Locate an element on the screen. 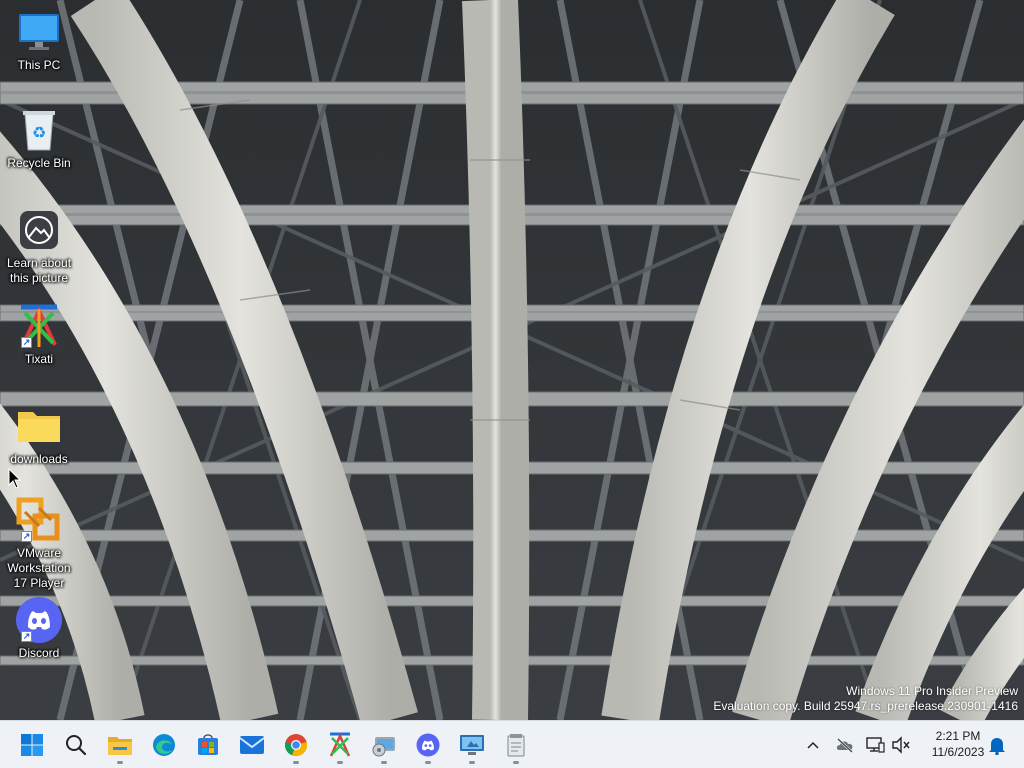 The image size is (1024, 768). taskbar-disk-cleanup is located at coordinates (384, 745).